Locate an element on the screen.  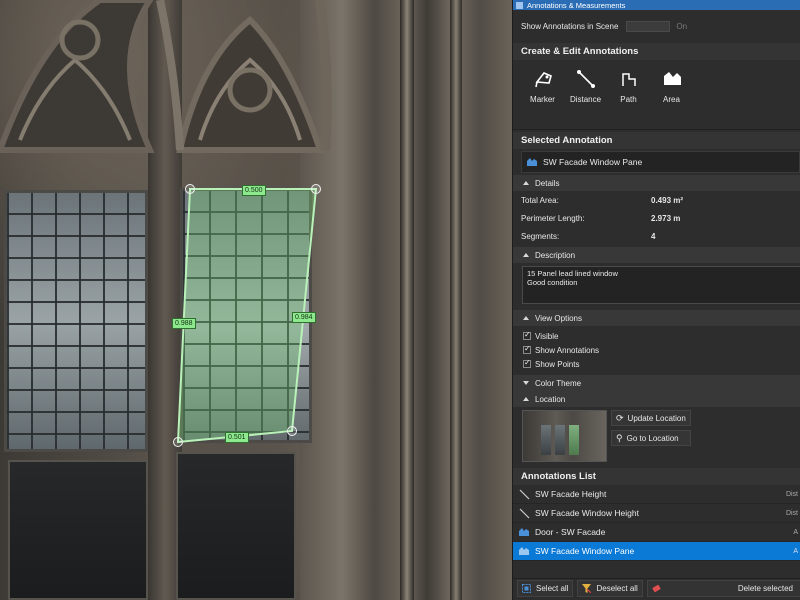
expand-down-icon is located at coordinates (526, 383).